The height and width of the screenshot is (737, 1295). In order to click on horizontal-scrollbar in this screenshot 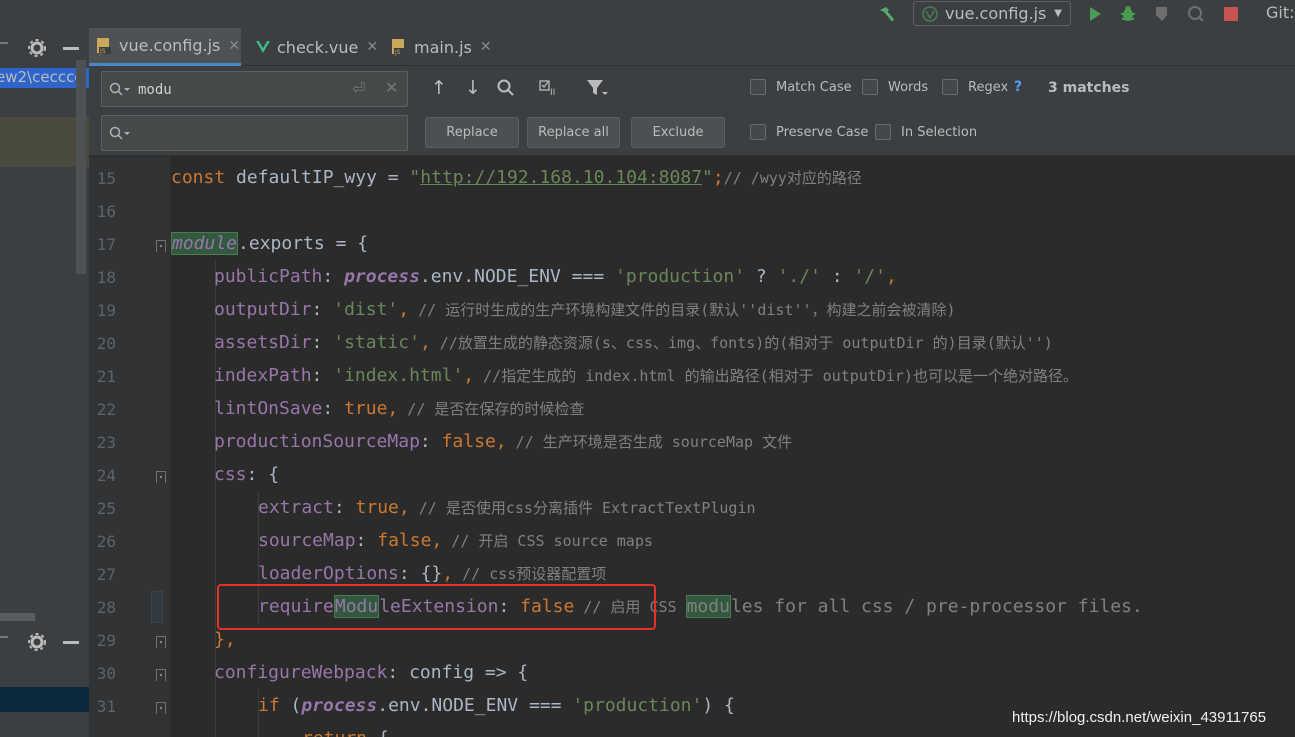, I will do `click(17, 617)`.